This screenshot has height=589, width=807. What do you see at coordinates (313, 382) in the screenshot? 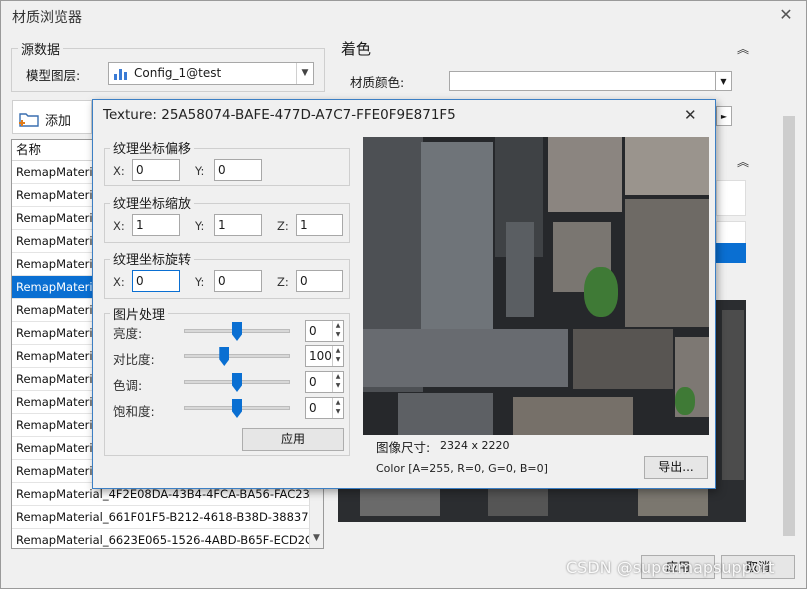
I see `hue-value: 0` at bounding box center [313, 382].